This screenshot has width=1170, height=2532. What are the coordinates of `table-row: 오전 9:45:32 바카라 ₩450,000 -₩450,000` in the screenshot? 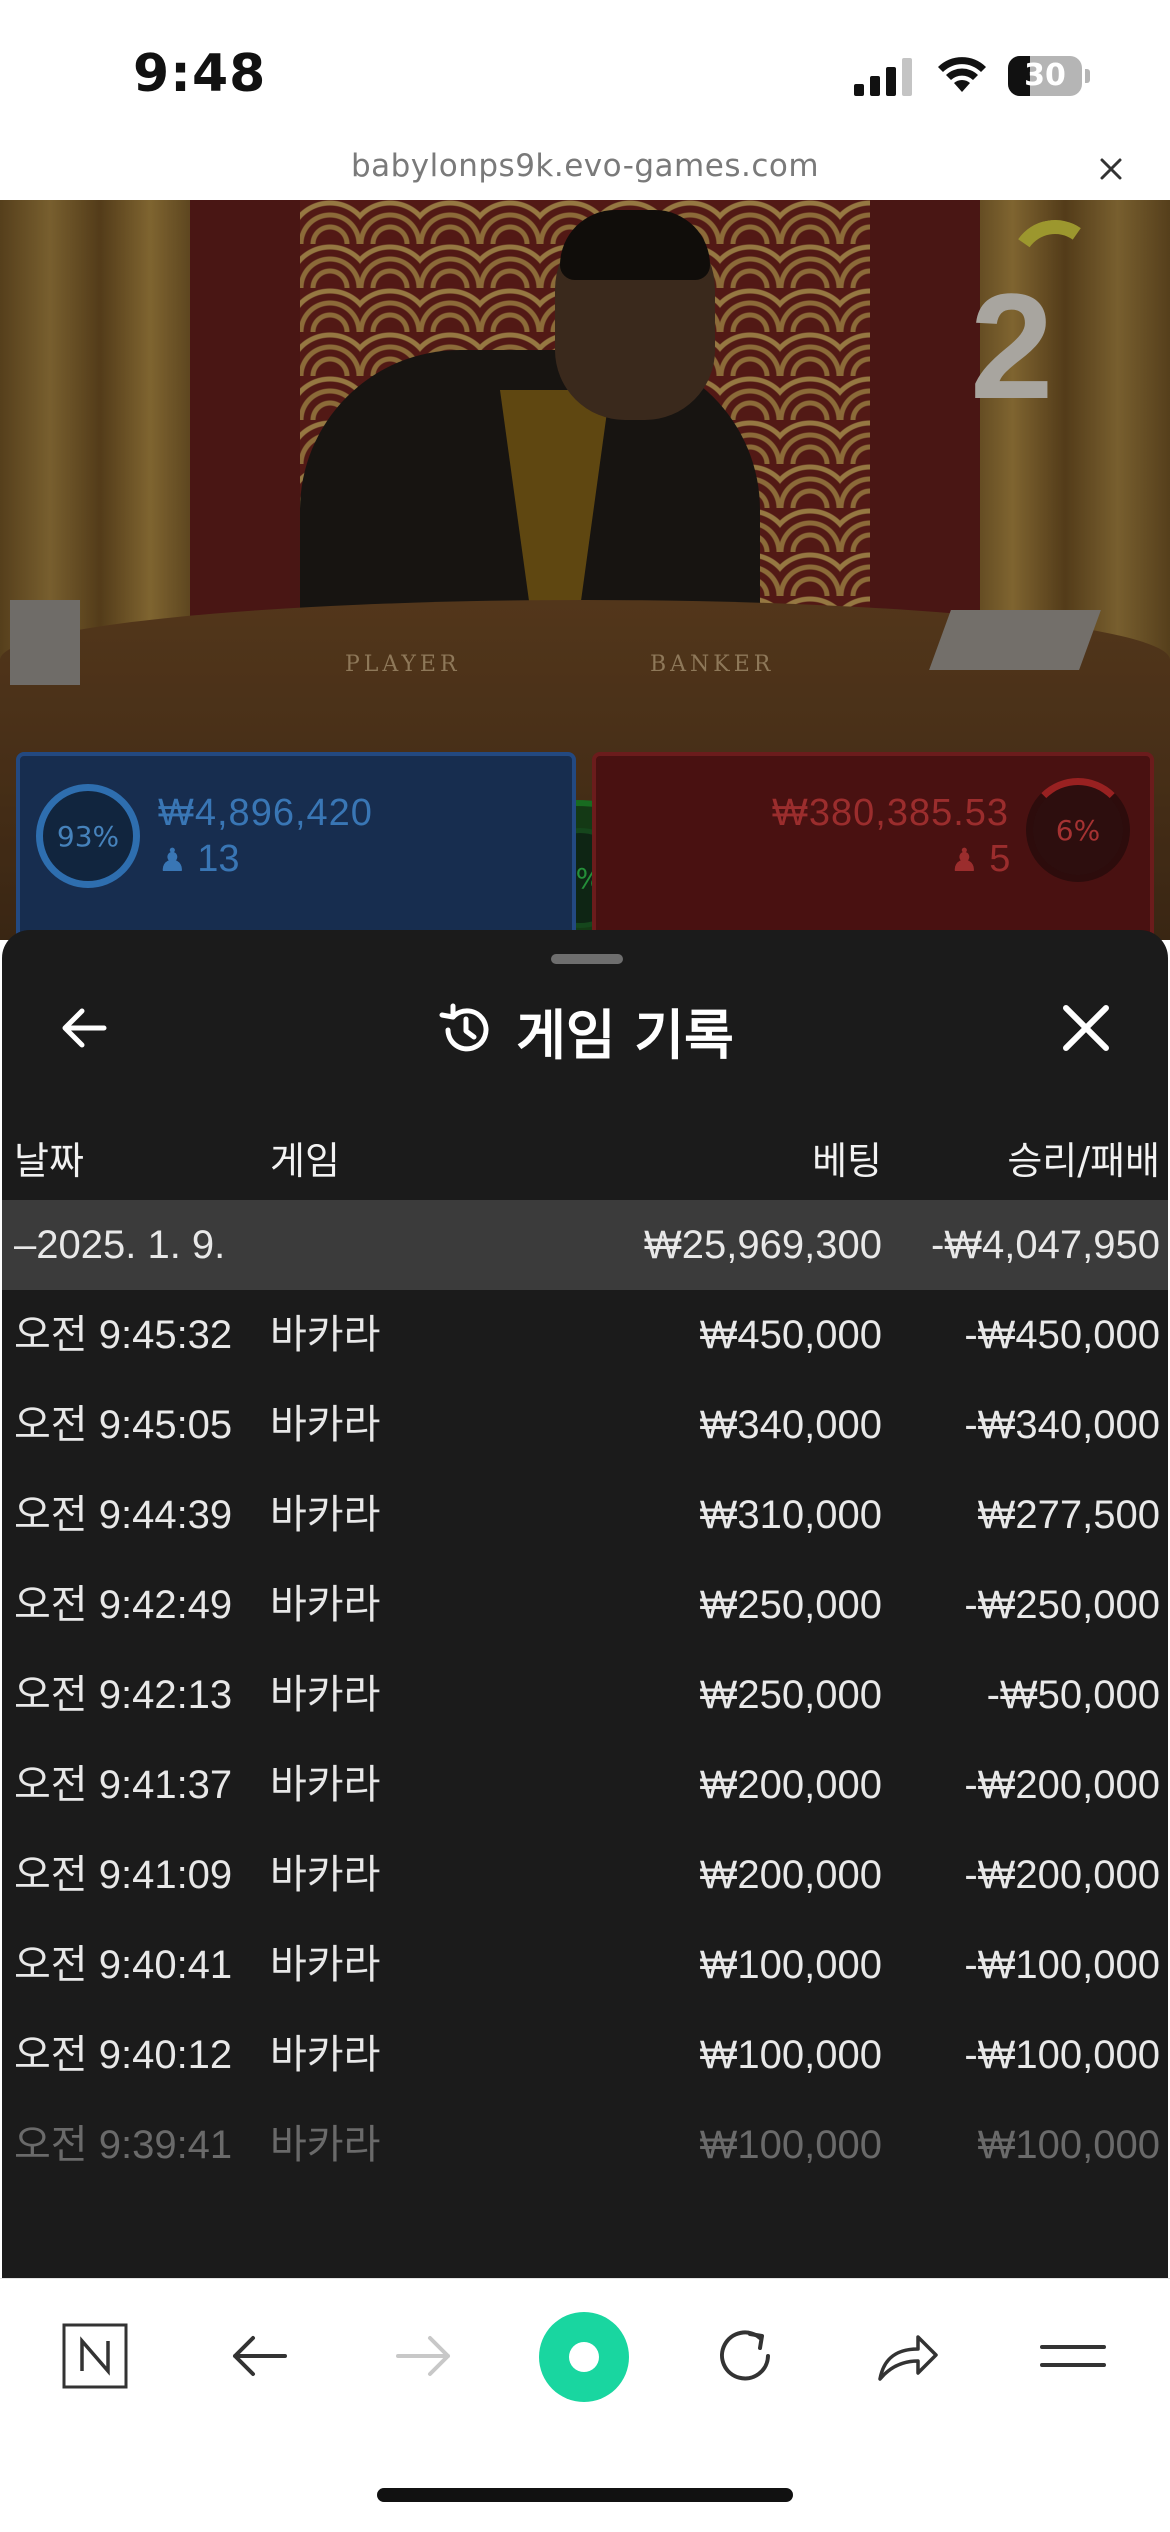 It's located at (585, 1335).